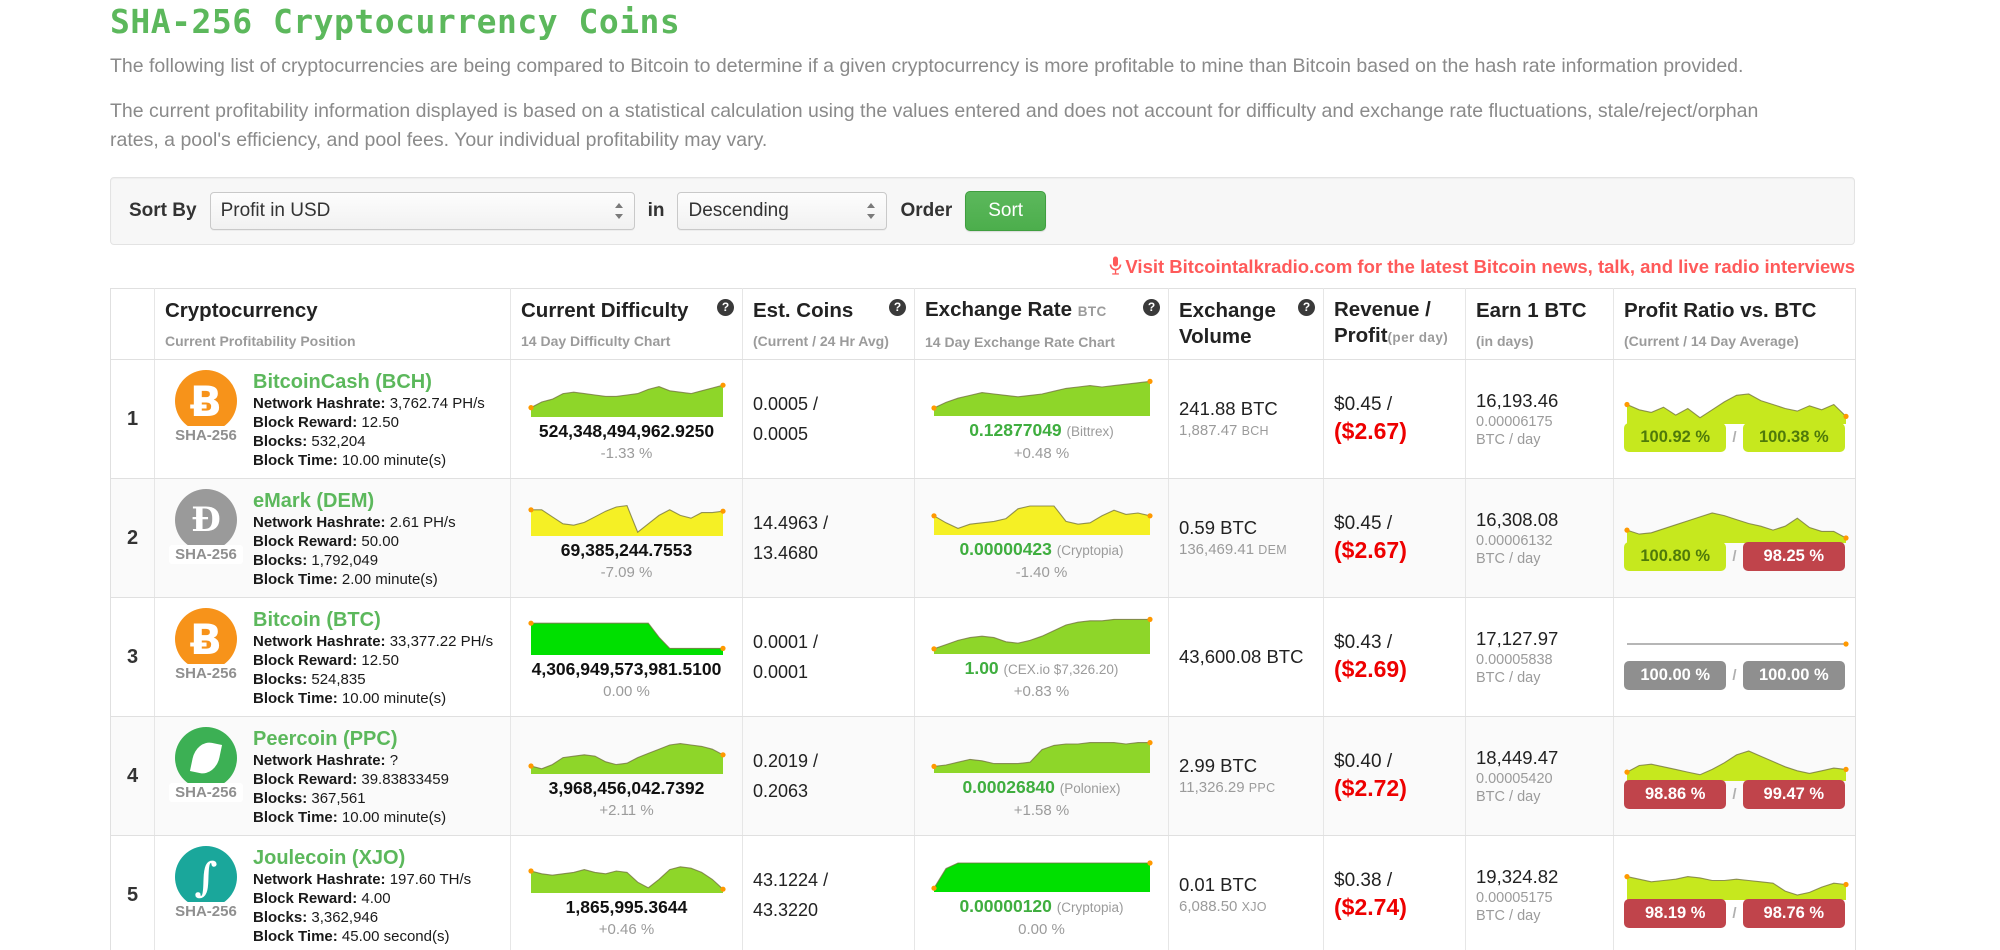  Describe the element at coordinates (376, 620) in the screenshot. I see `coin-name-link: Bitcoin (BTC)` at that location.